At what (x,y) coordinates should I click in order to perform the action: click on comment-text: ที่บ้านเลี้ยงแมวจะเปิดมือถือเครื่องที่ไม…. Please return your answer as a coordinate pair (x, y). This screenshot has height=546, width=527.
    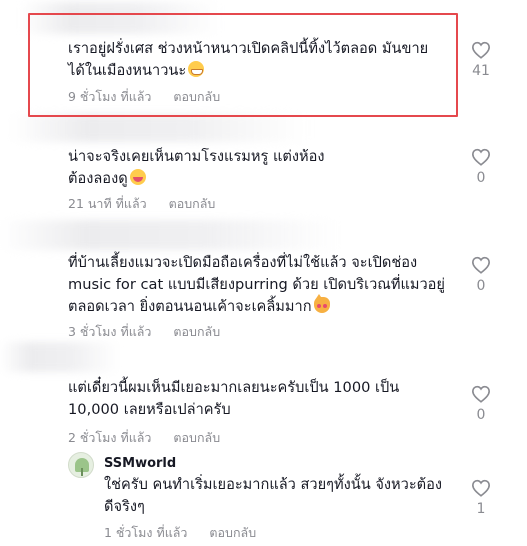
    Looking at the image, I should click on (256, 284).